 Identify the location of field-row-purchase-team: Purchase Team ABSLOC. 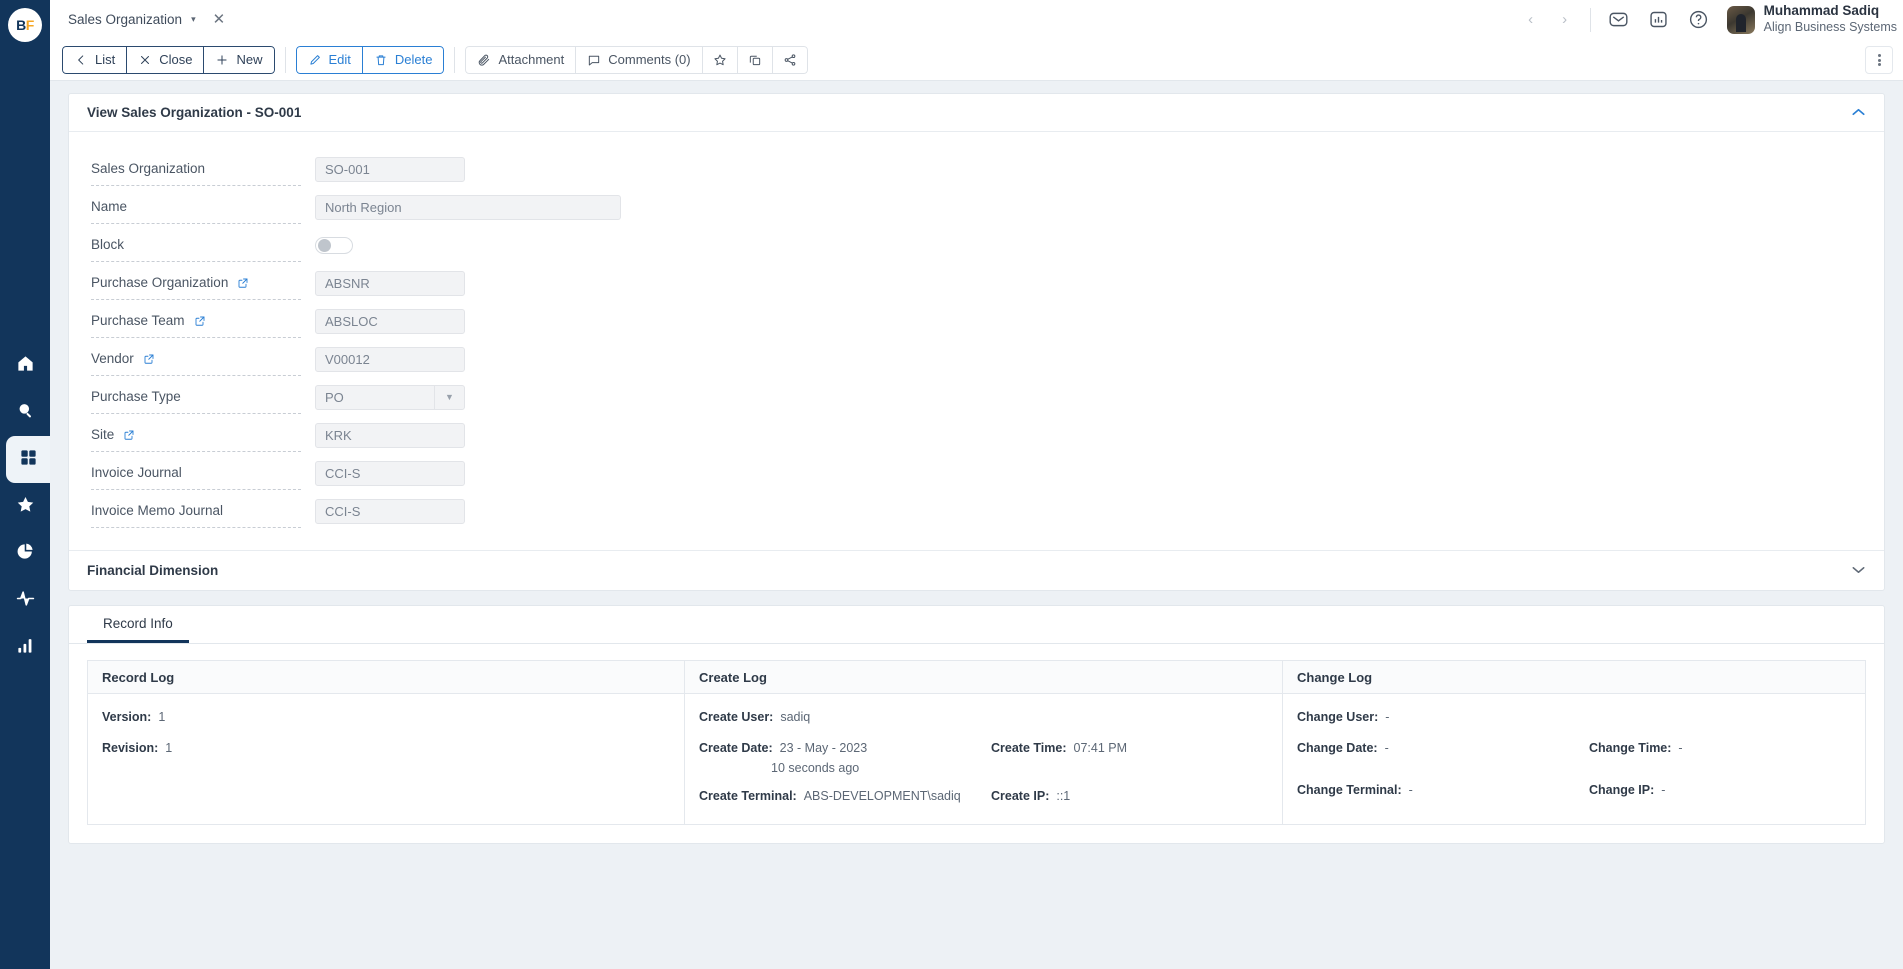
(976, 321).